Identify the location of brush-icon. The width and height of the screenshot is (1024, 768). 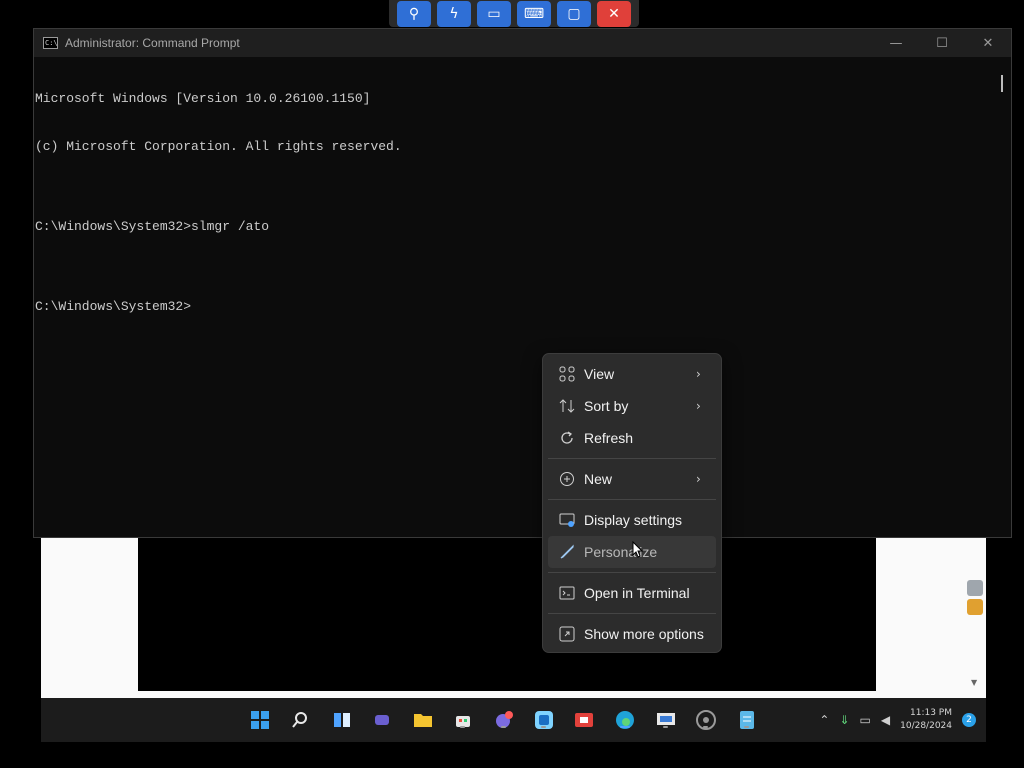
(567, 552).